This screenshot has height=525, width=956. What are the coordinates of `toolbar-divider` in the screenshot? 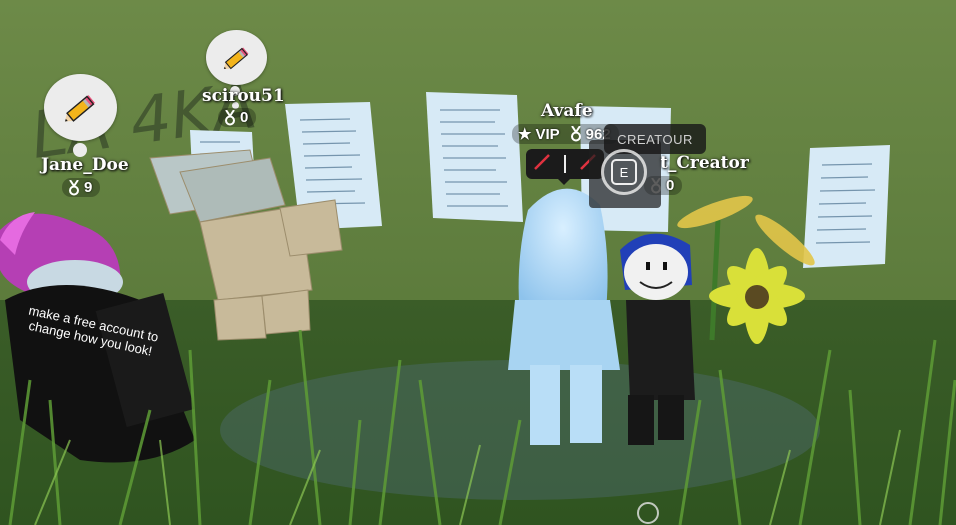 It's located at (564, 164).